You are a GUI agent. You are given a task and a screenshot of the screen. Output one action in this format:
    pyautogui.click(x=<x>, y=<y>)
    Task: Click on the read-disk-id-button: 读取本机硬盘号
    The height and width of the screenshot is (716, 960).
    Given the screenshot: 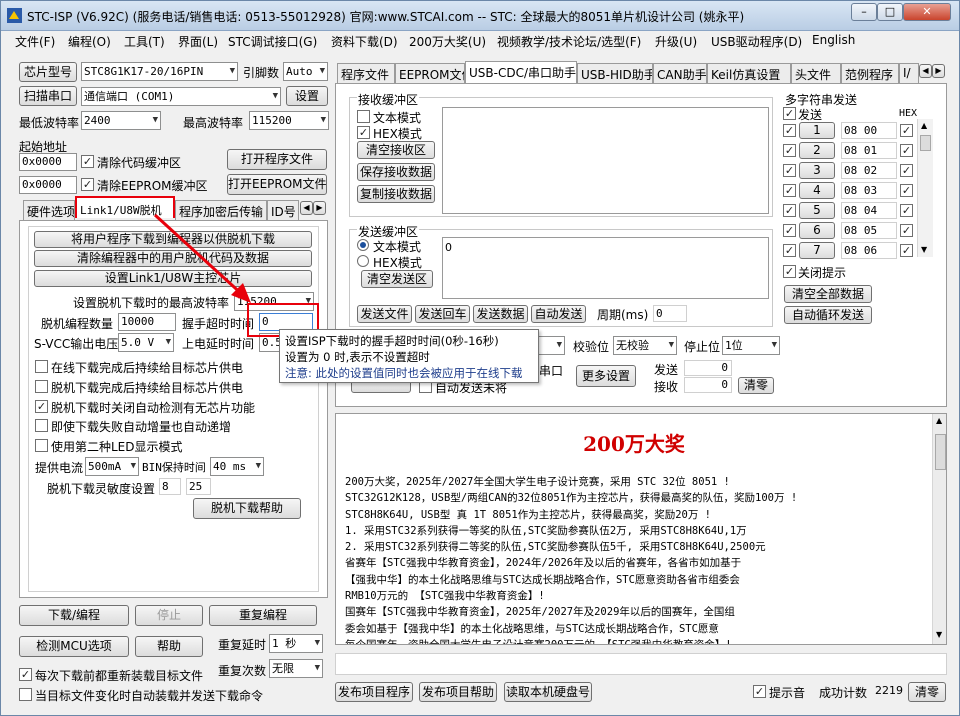 What is the action you would take?
    pyautogui.click(x=548, y=692)
    